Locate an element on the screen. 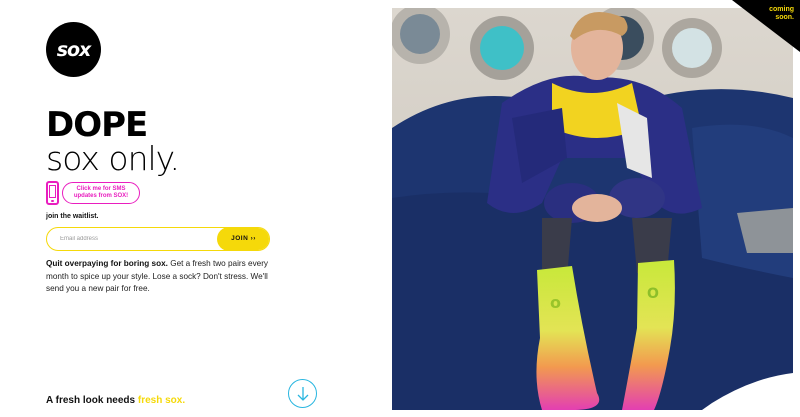 Image resolution: width=800 pixels, height=417 pixels. scroll-down-button is located at coordinates (302, 393).